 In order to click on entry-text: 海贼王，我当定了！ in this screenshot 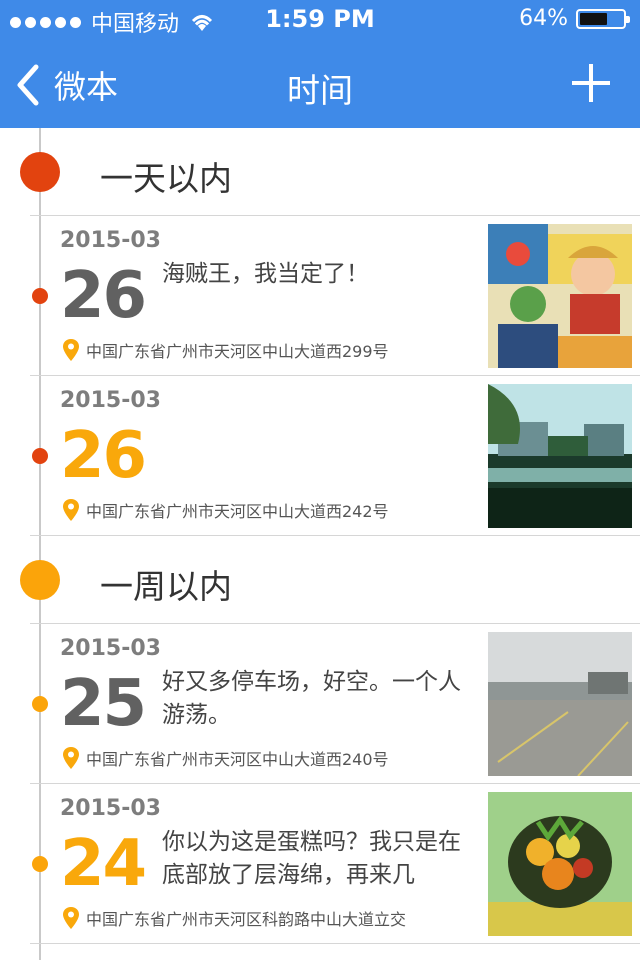, I will do `click(265, 274)`.